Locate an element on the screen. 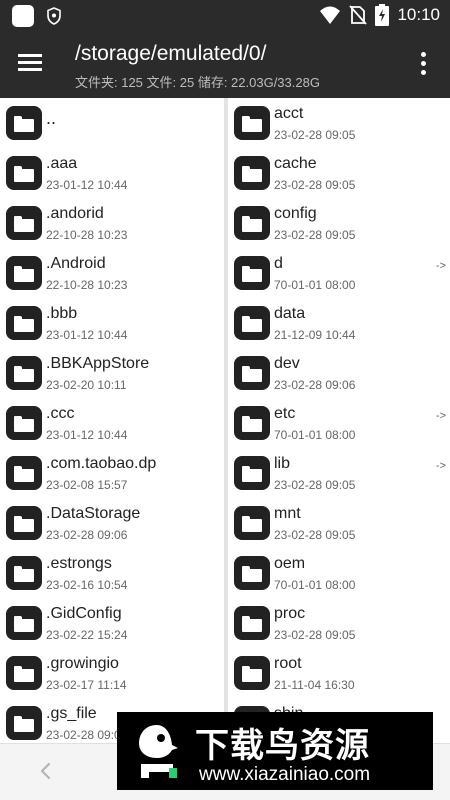 The width and height of the screenshot is (450, 800). bird-logo-icon is located at coordinates (158, 751).